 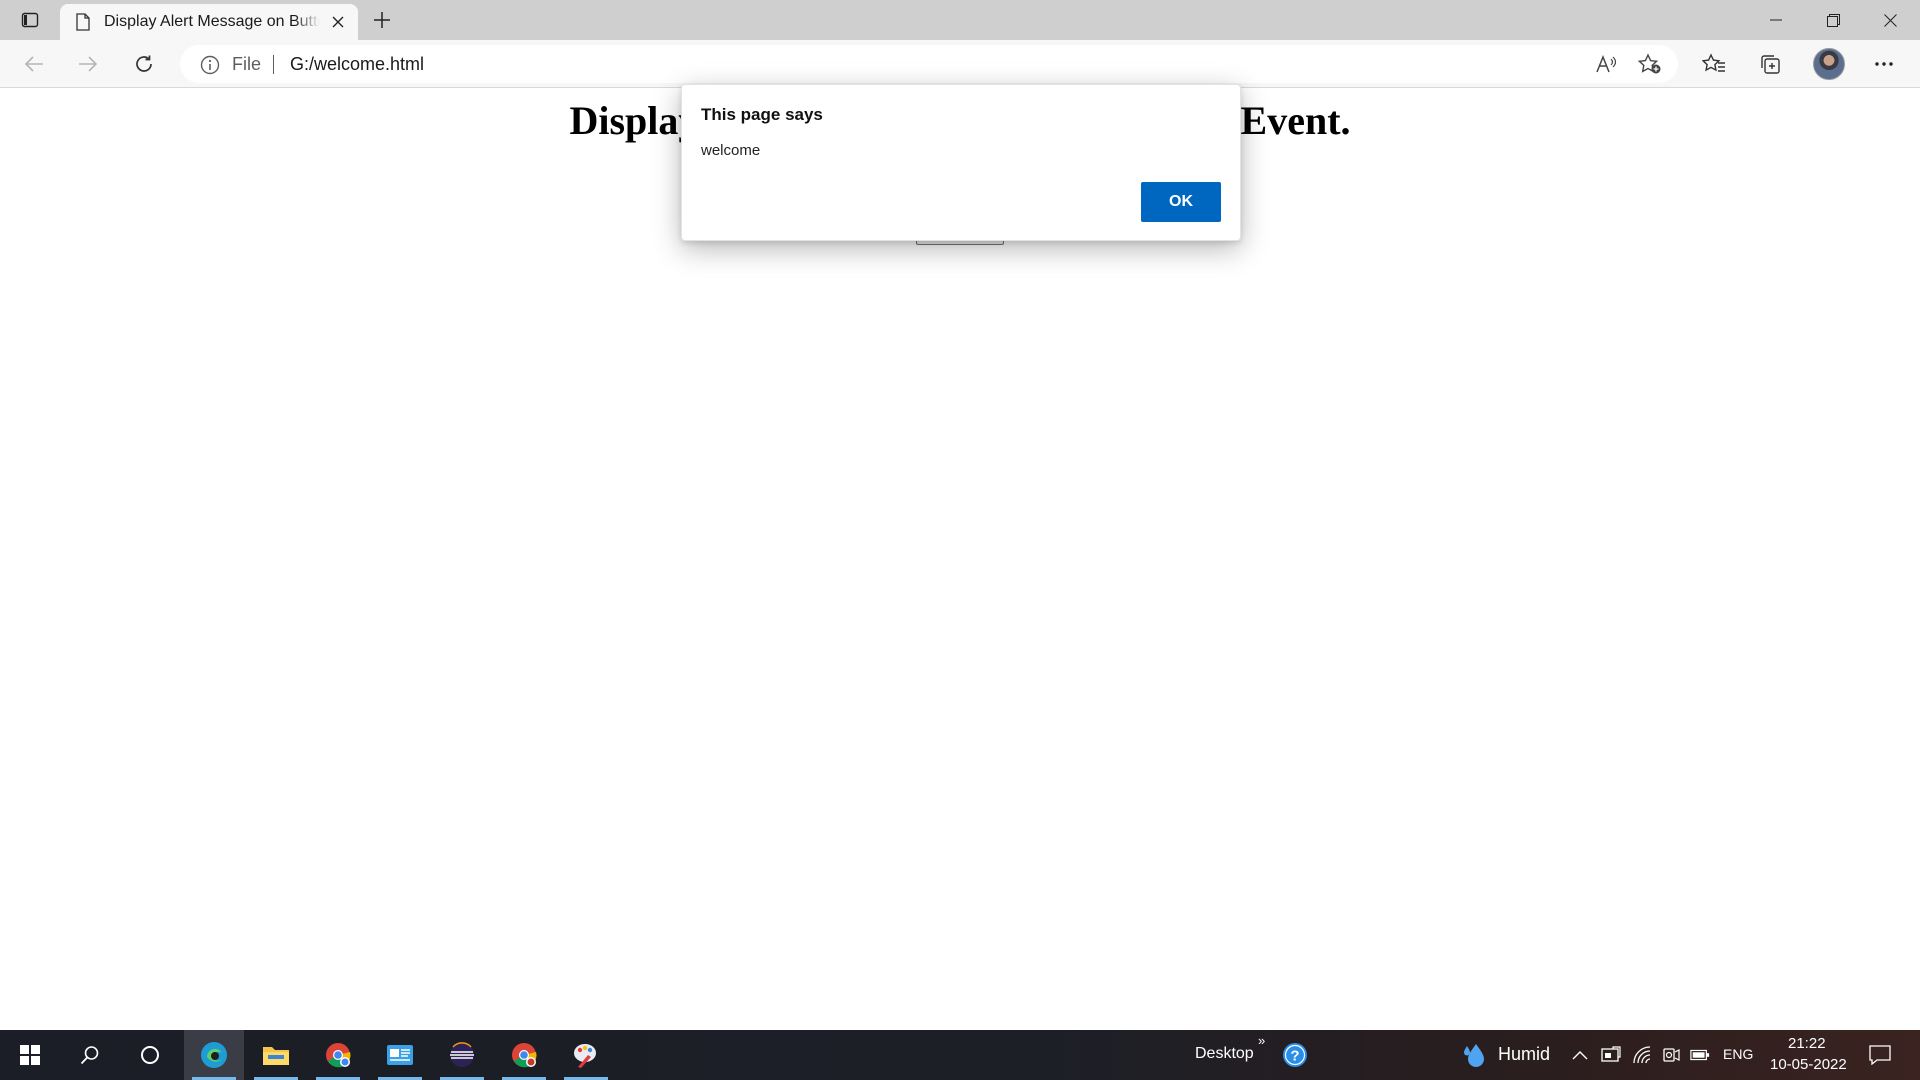 I want to click on folder-icon, so click(x=276, y=1056).